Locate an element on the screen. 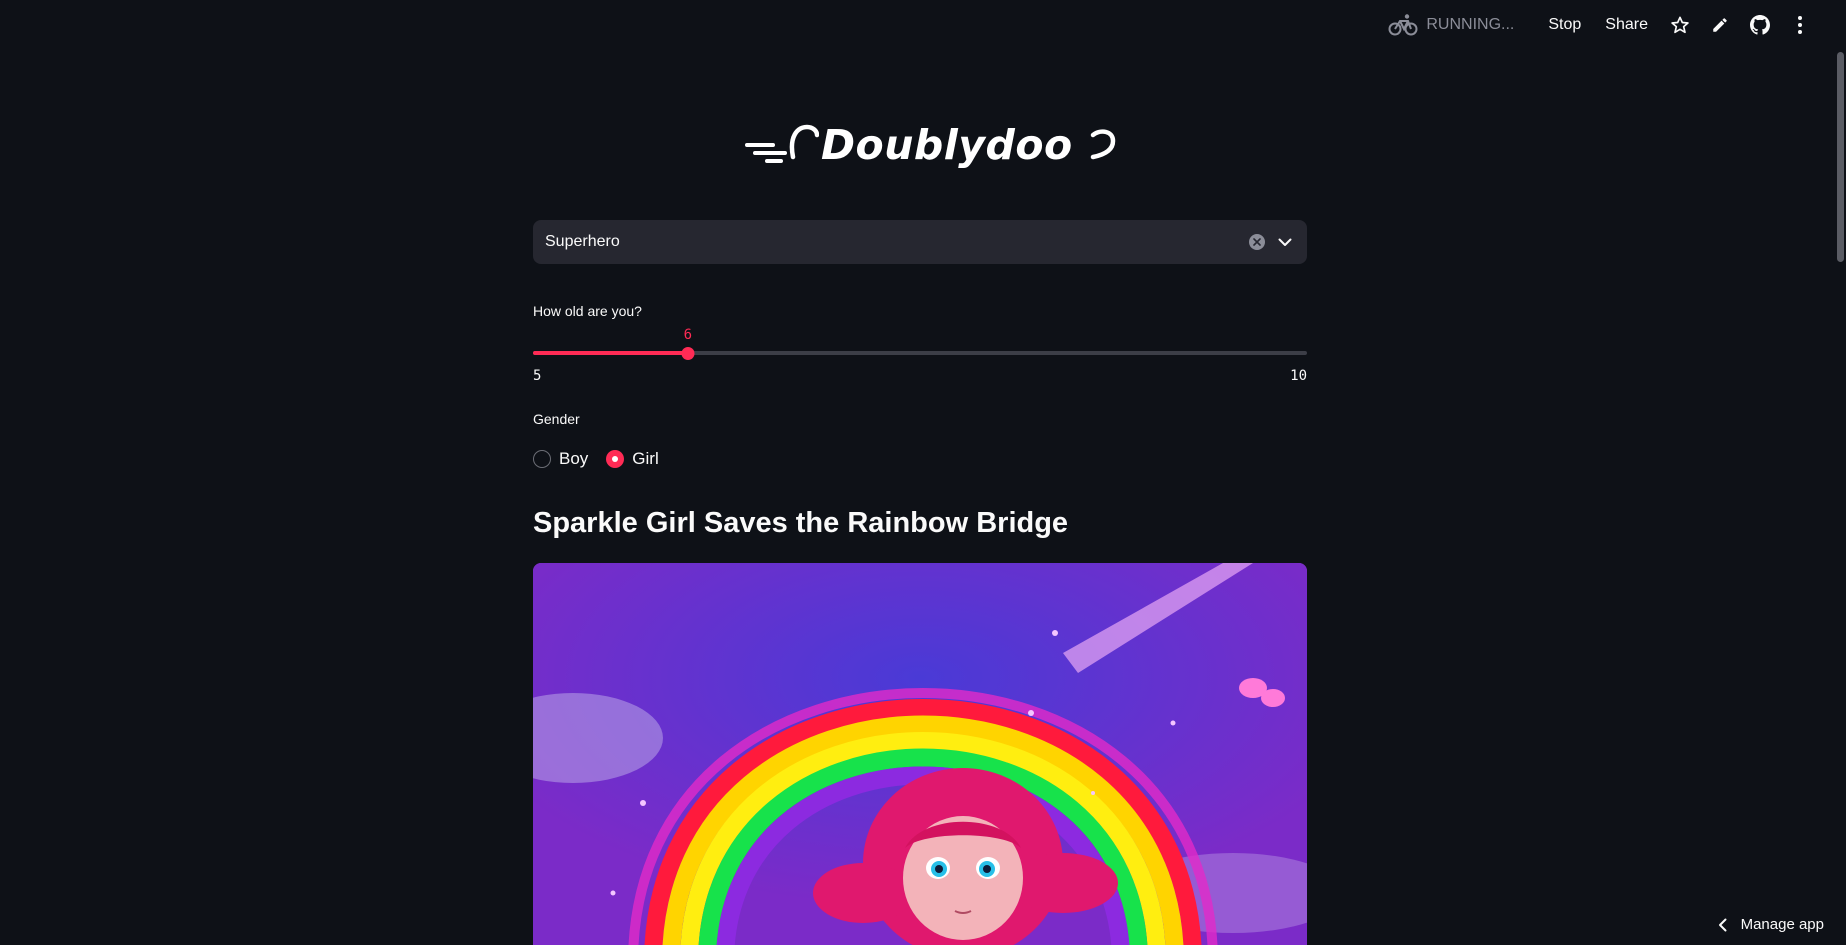  edit-pencil-icon is located at coordinates (1720, 25).